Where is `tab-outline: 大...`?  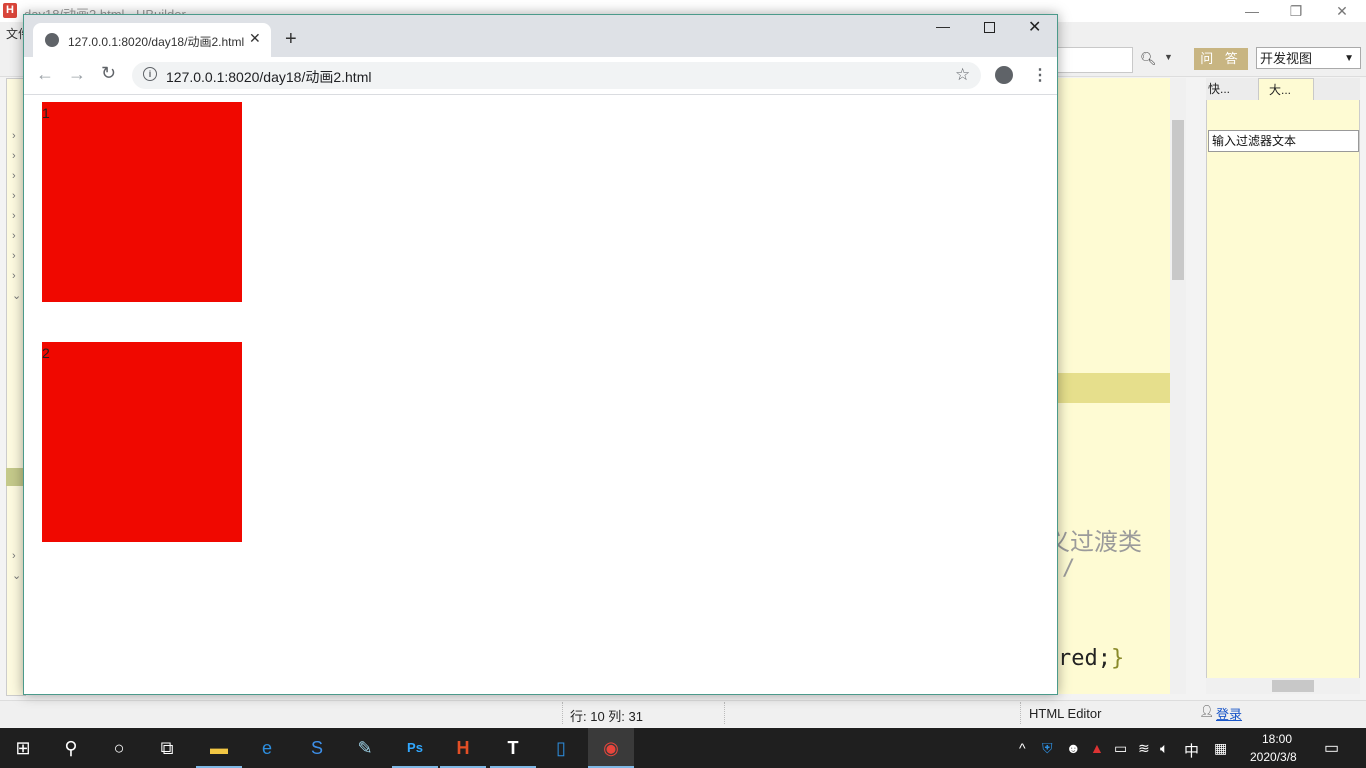 tab-outline: 大... is located at coordinates (1286, 89).